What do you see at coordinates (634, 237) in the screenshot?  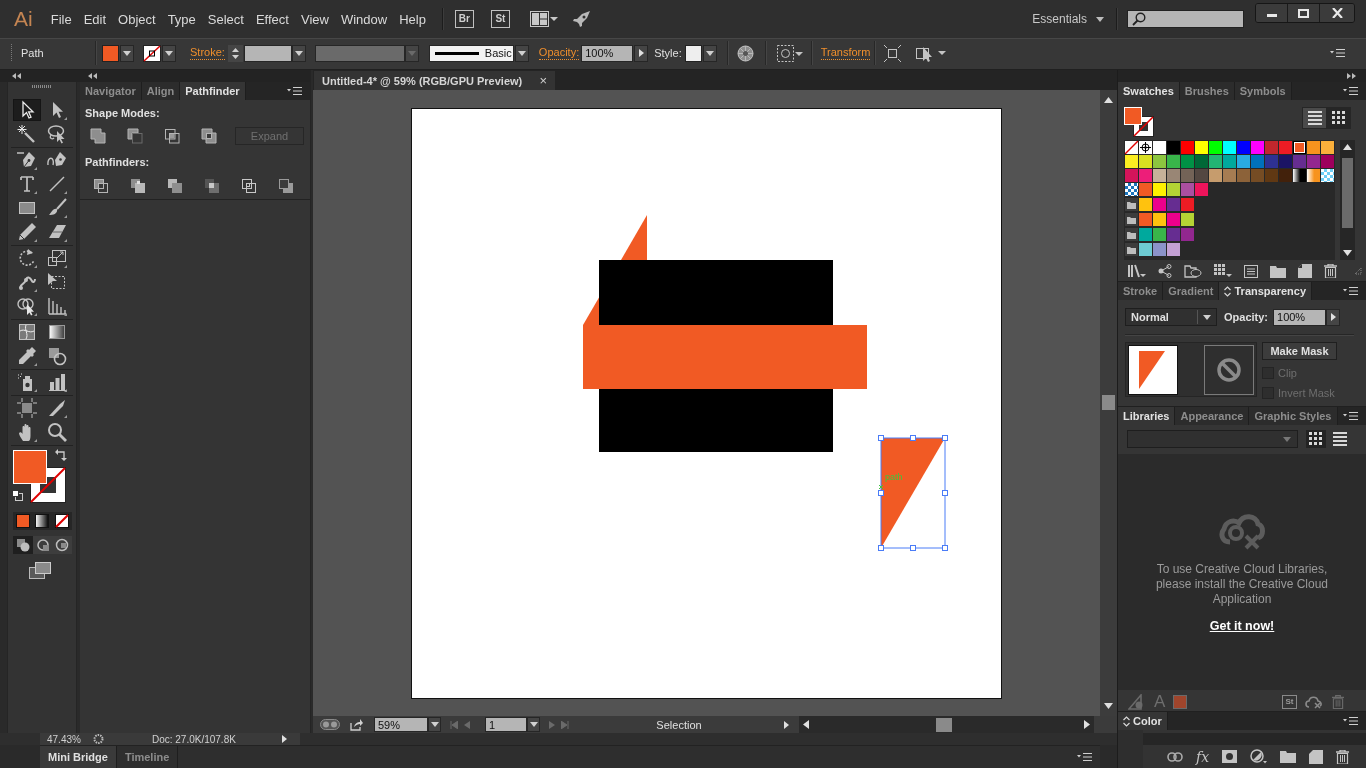 I see `triangle-tip-shape` at bounding box center [634, 237].